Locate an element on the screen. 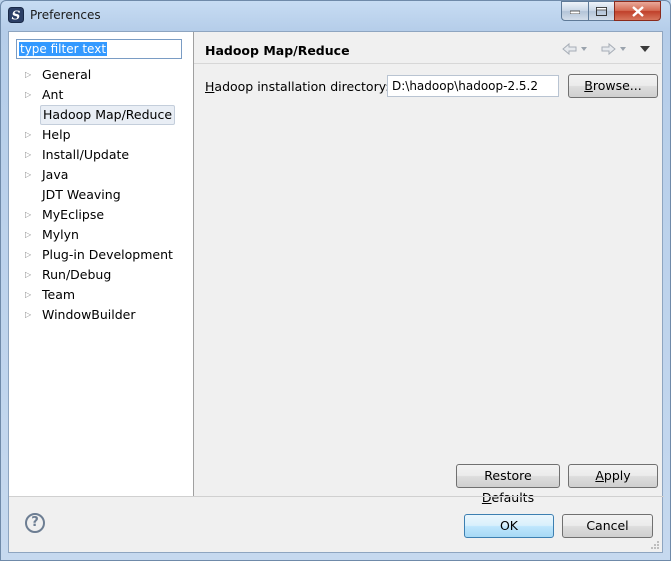  close-icon is located at coordinates (637, 11).